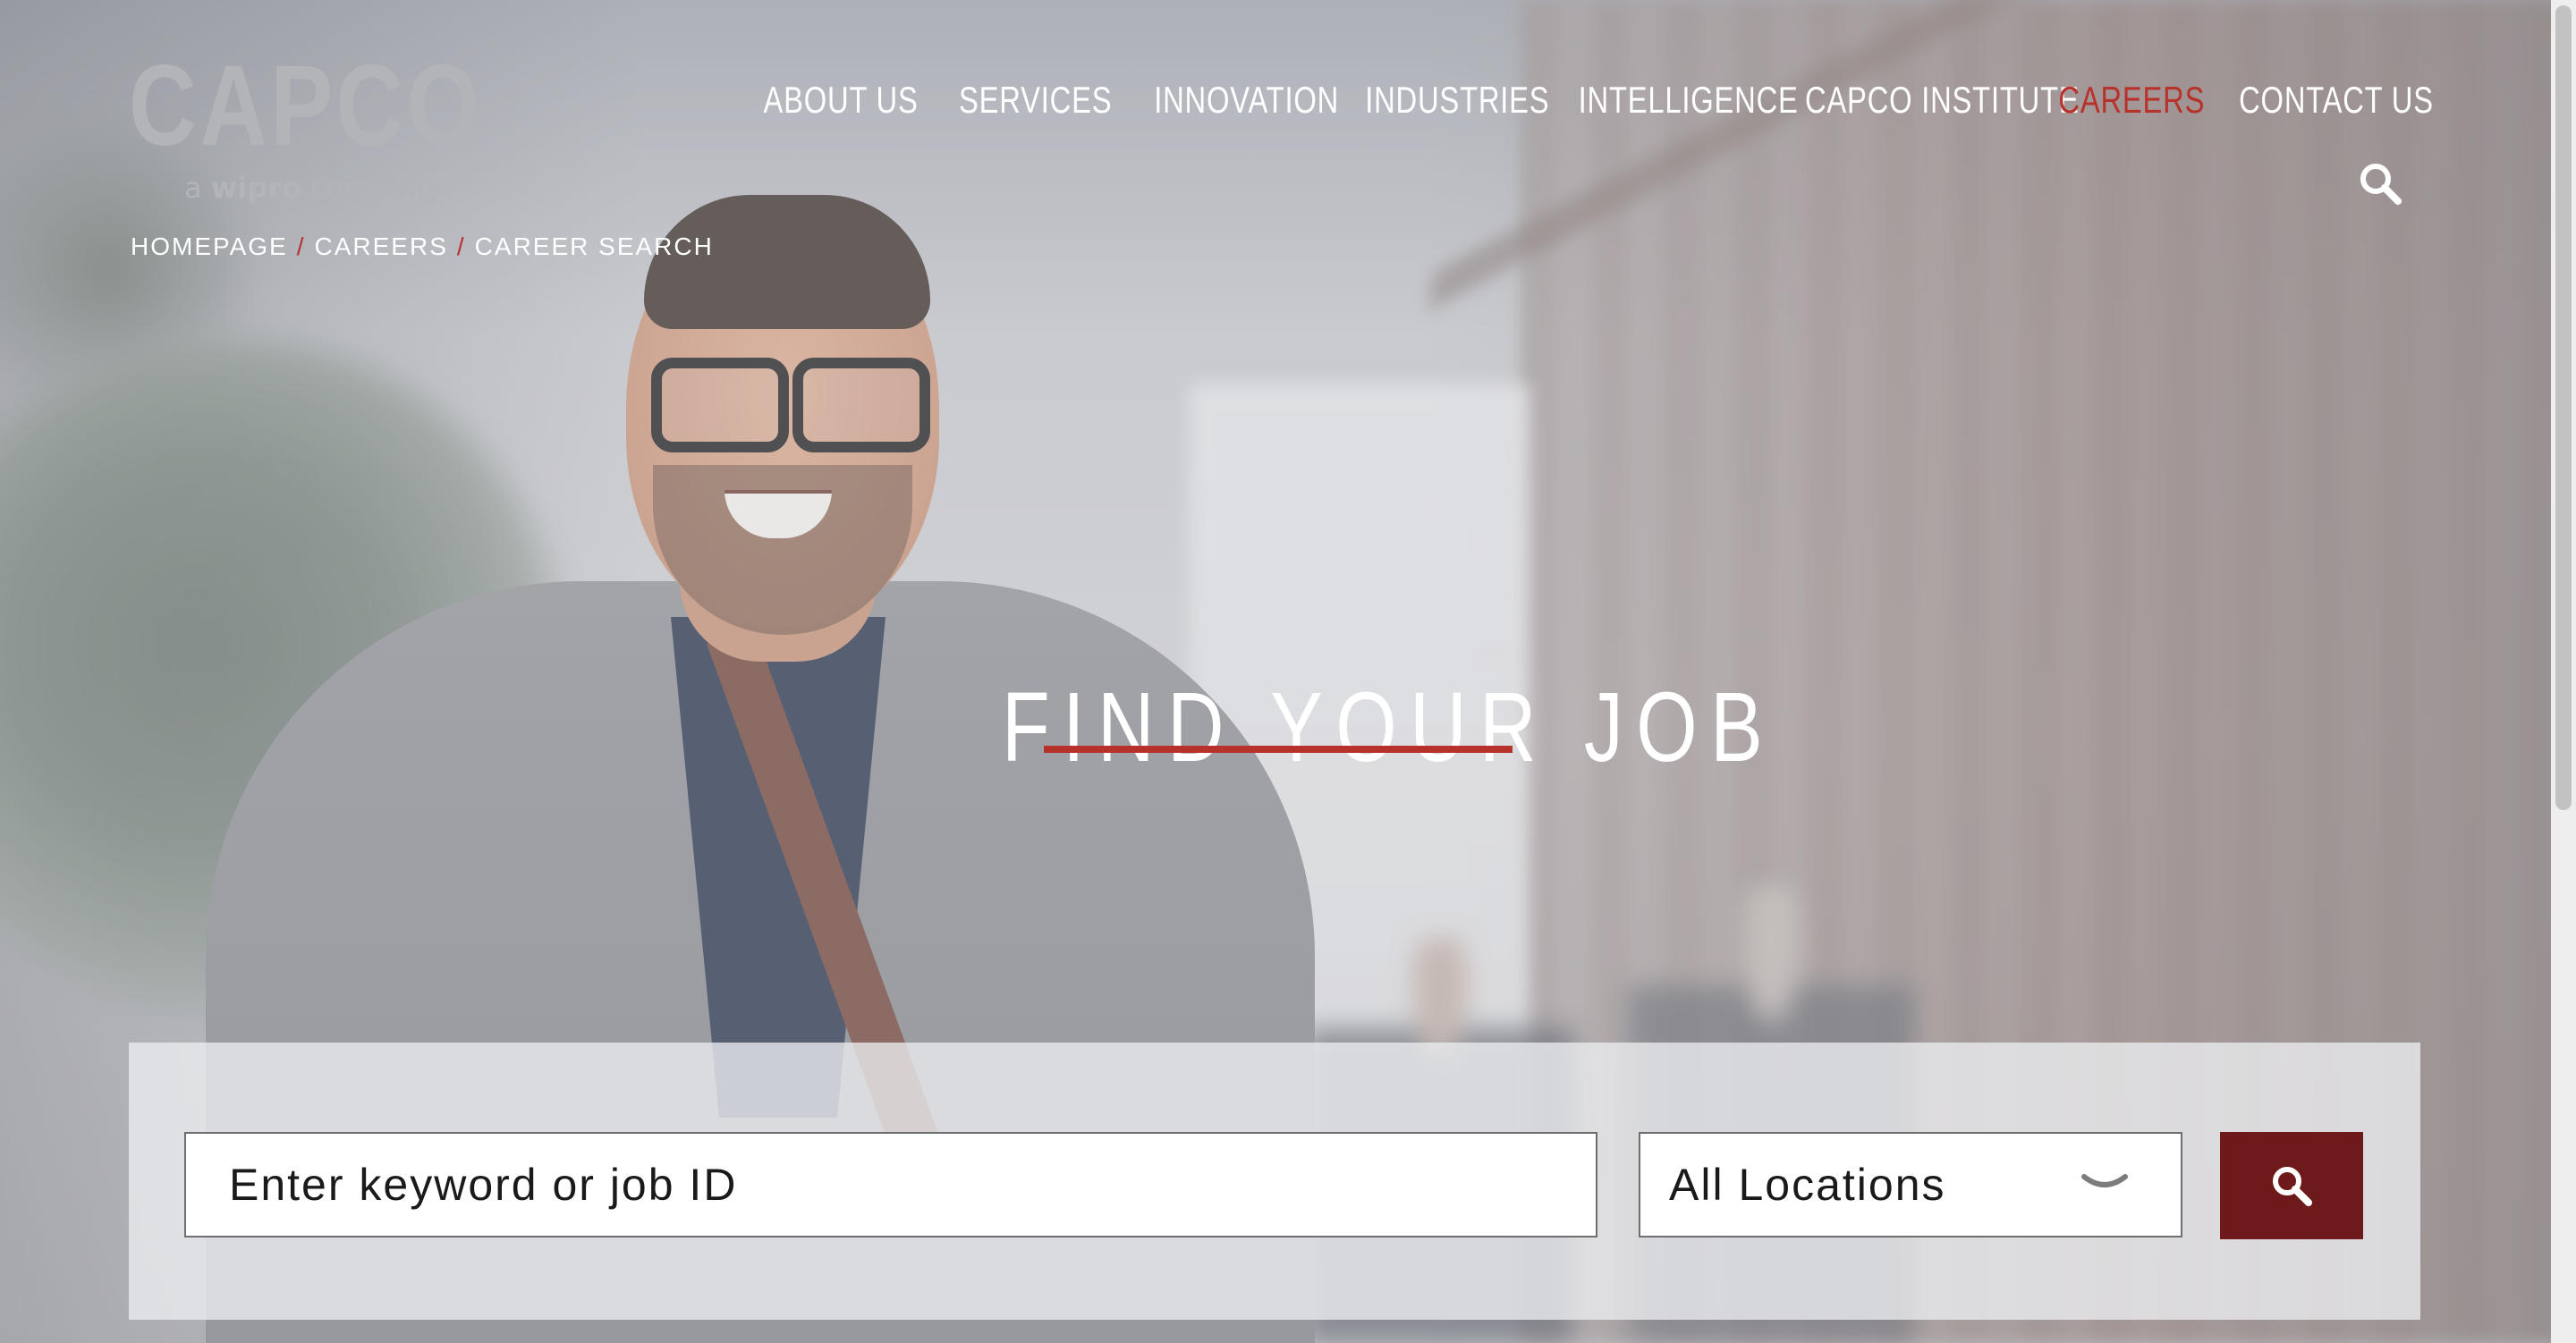  Describe the element at coordinates (197, 188) in the screenshot. I see `logo-tagline-prefix: a` at that location.